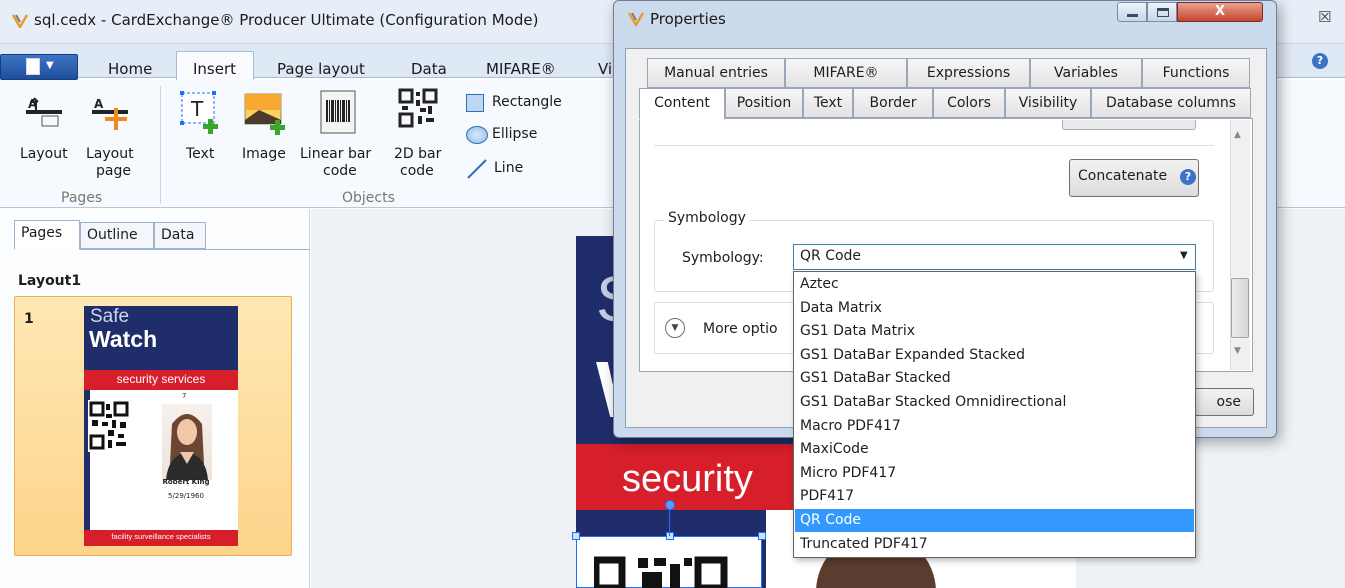 Image resolution: width=1345 pixels, height=588 pixels. What do you see at coordinates (994, 426) in the screenshot?
I see `symbology-option: Macro PDF417` at bounding box center [994, 426].